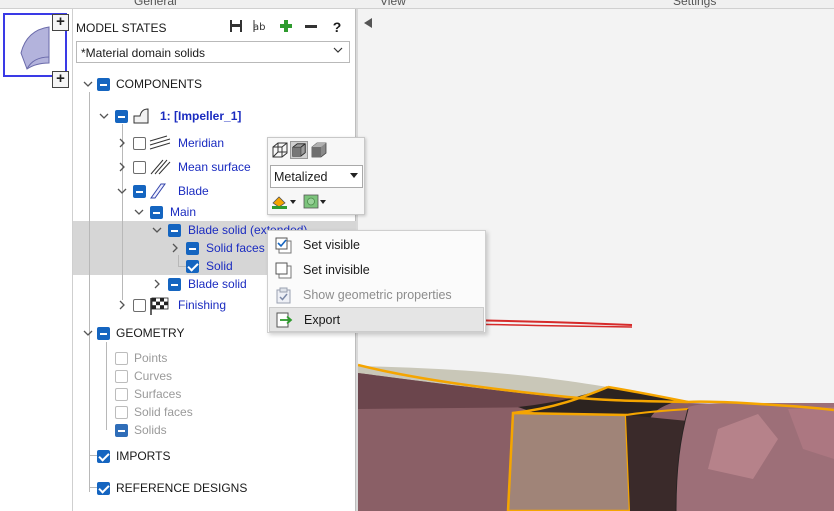 The height and width of the screenshot is (511, 834). Describe the element at coordinates (143, 456) in the screenshot. I see `imports-label: IMPORTS` at that location.